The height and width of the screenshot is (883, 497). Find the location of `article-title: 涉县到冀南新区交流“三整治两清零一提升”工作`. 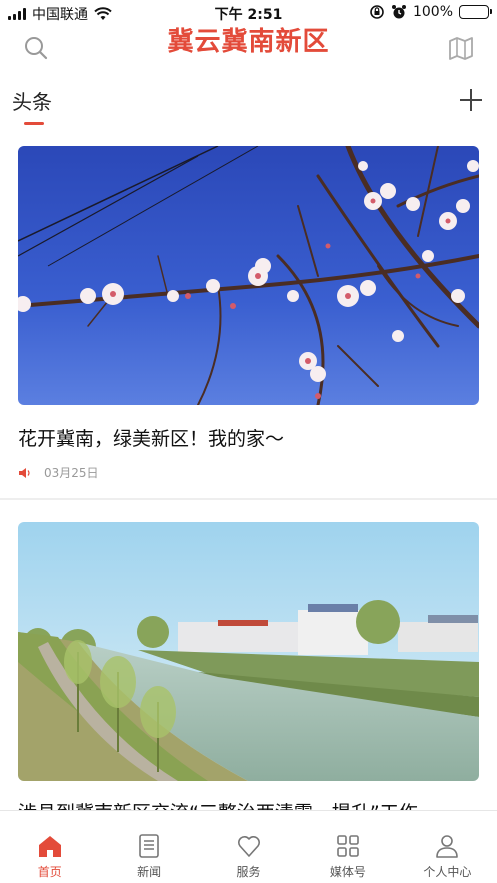

article-title: 涉县到冀南新区交流“三整治两清零一提升”工作 is located at coordinates (248, 804).